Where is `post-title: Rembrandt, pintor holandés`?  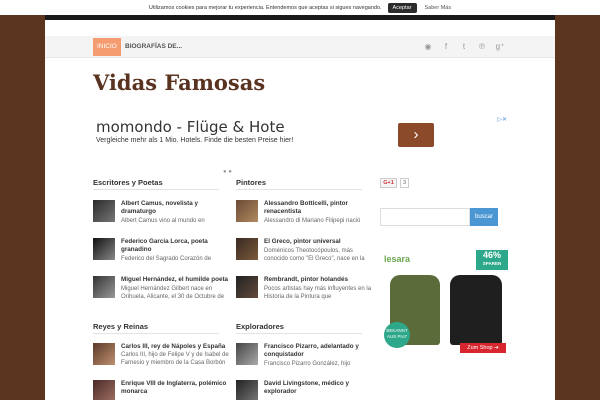
post-title: Rembrandt, pintor holandés is located at coordinates (319, 280).